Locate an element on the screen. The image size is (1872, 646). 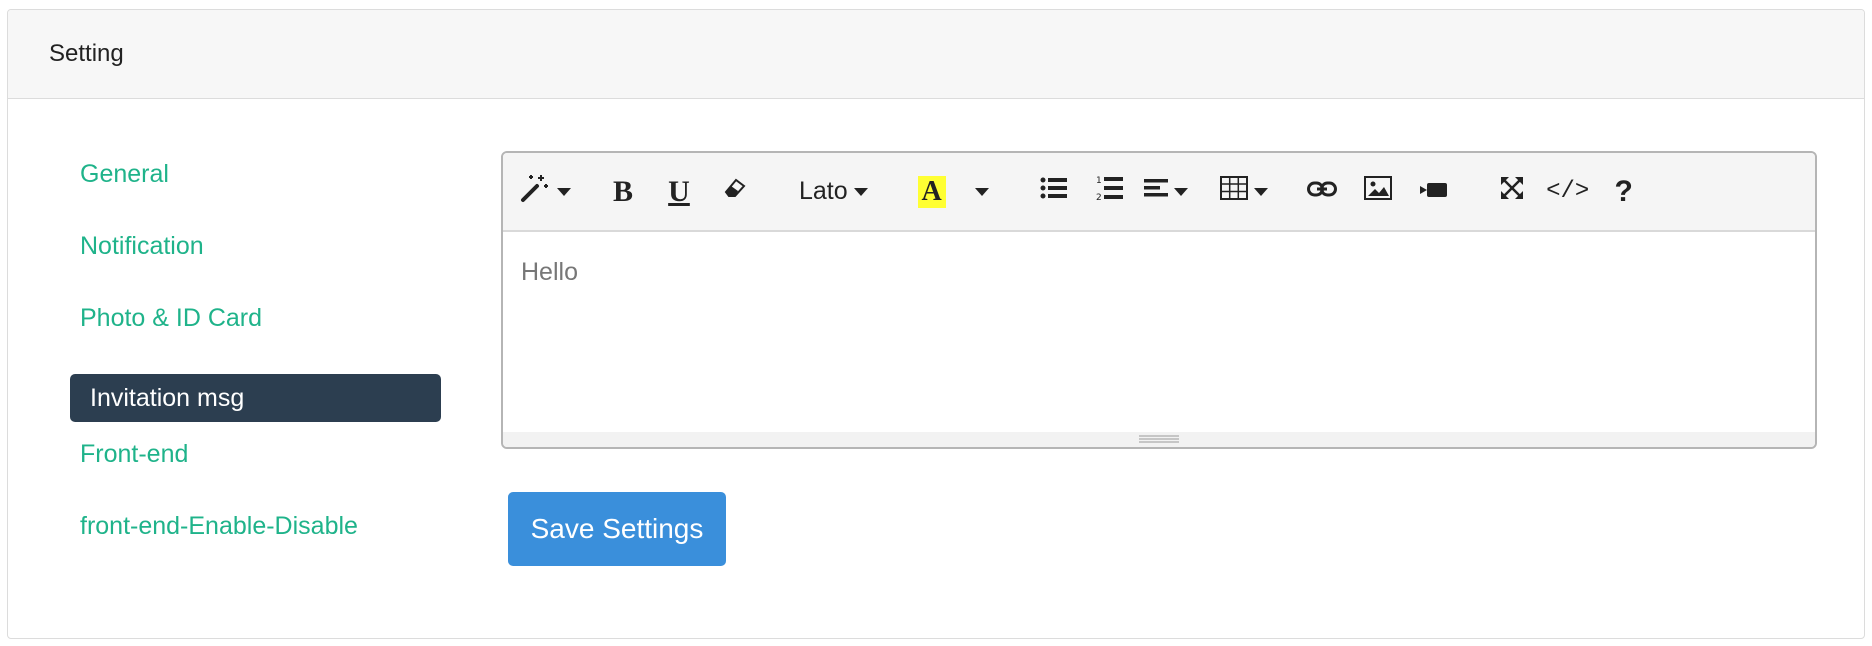
sidebar-item-front-end-enable-disable: front-end-Enable-Disable is located at coordinates (255, 526).